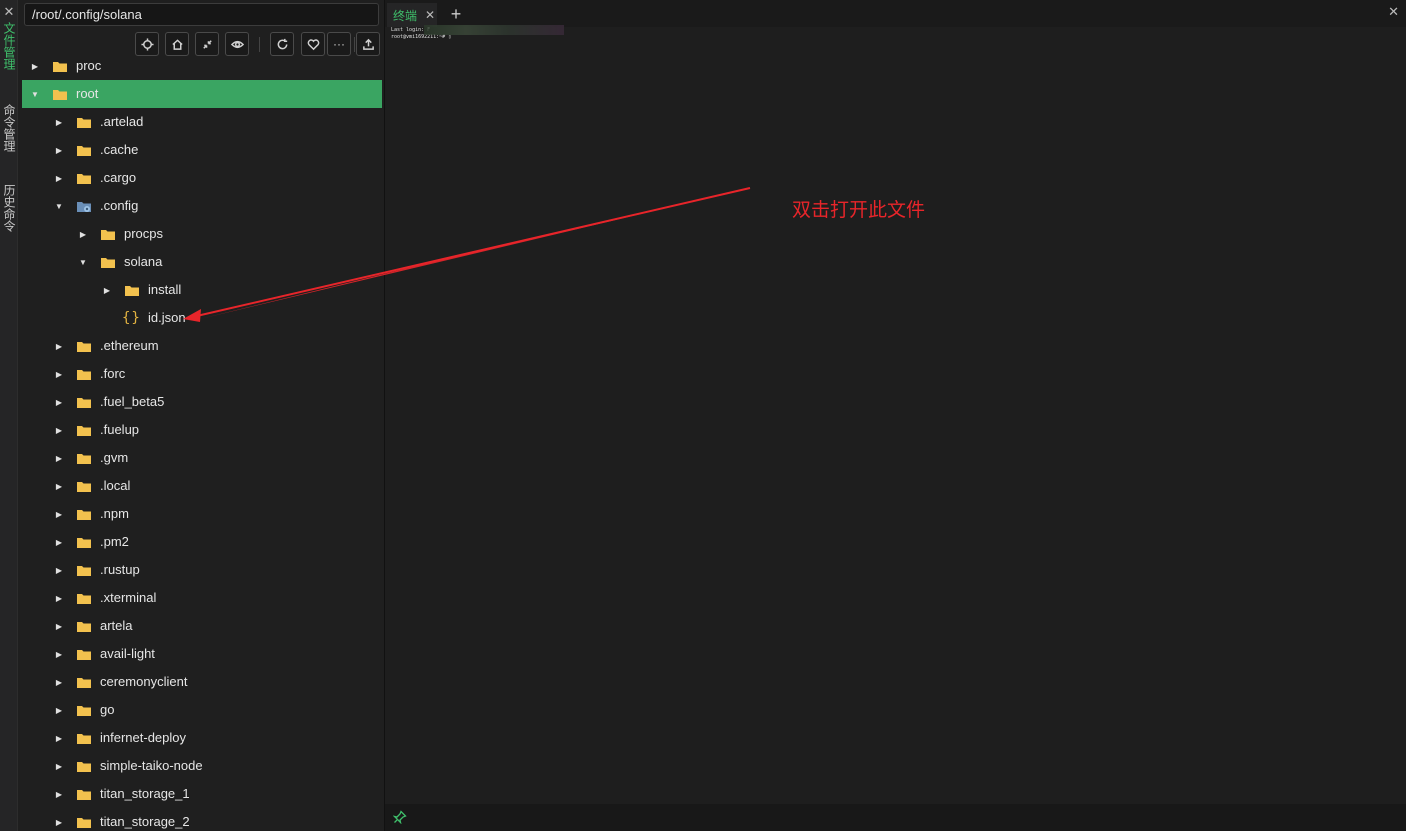  What do you see at coordinates (9, 12) in the screenshot?
I see `rail-close-icon: ✕` at bounding box center [9, 12].